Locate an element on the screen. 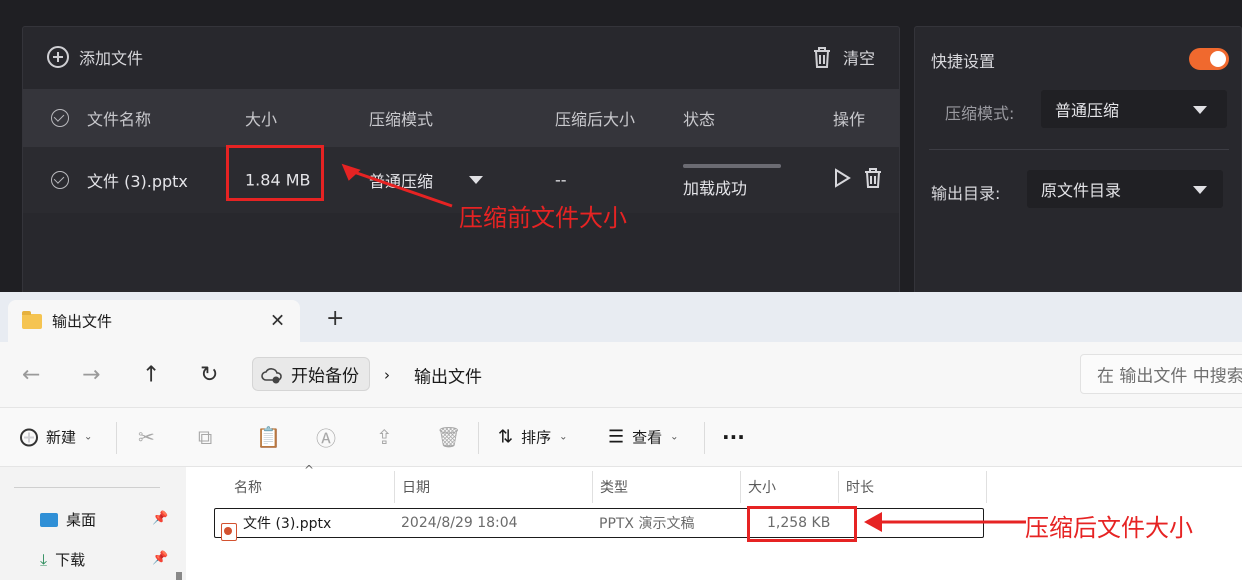 The height and width of the screenshot is (580, 1242). chevron-right-icon: › is located at coordinates (387, 374).